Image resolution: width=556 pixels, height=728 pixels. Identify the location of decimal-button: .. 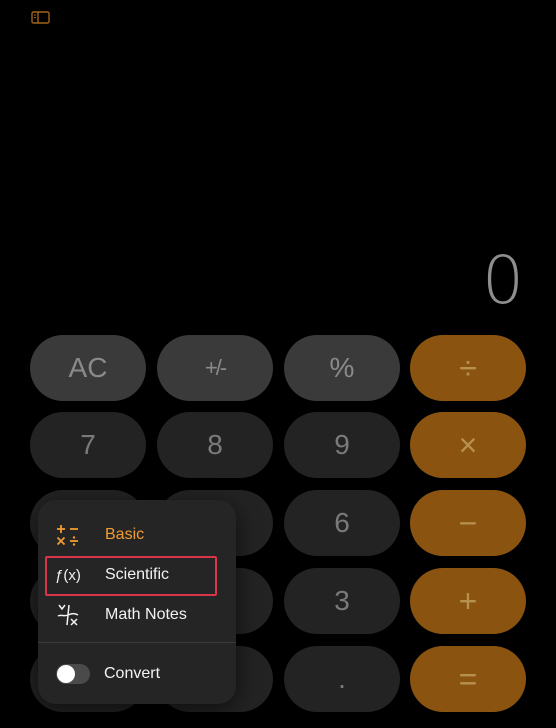
(342, 679).